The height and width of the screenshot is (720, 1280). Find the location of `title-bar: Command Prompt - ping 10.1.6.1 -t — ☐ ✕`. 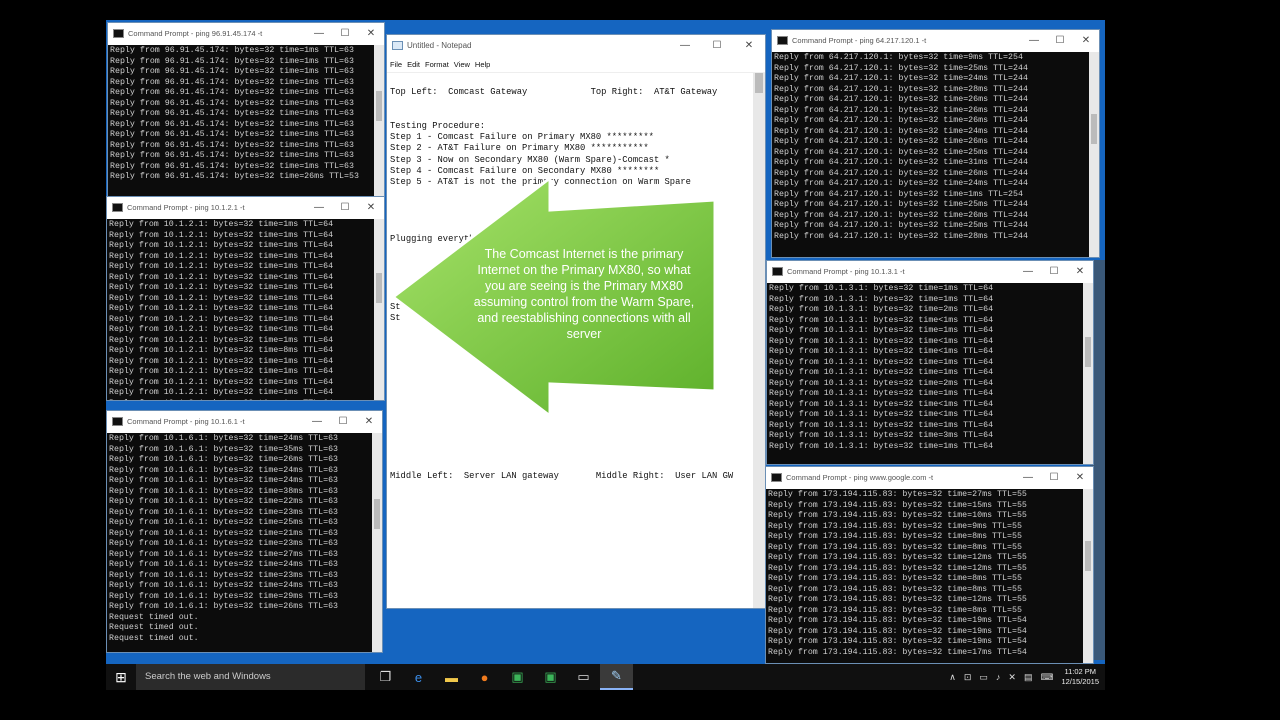

title-bar: Command Prompt - ping 10.1.6.1 -t — ☐ ✕ is located at coordinates (244, 422).